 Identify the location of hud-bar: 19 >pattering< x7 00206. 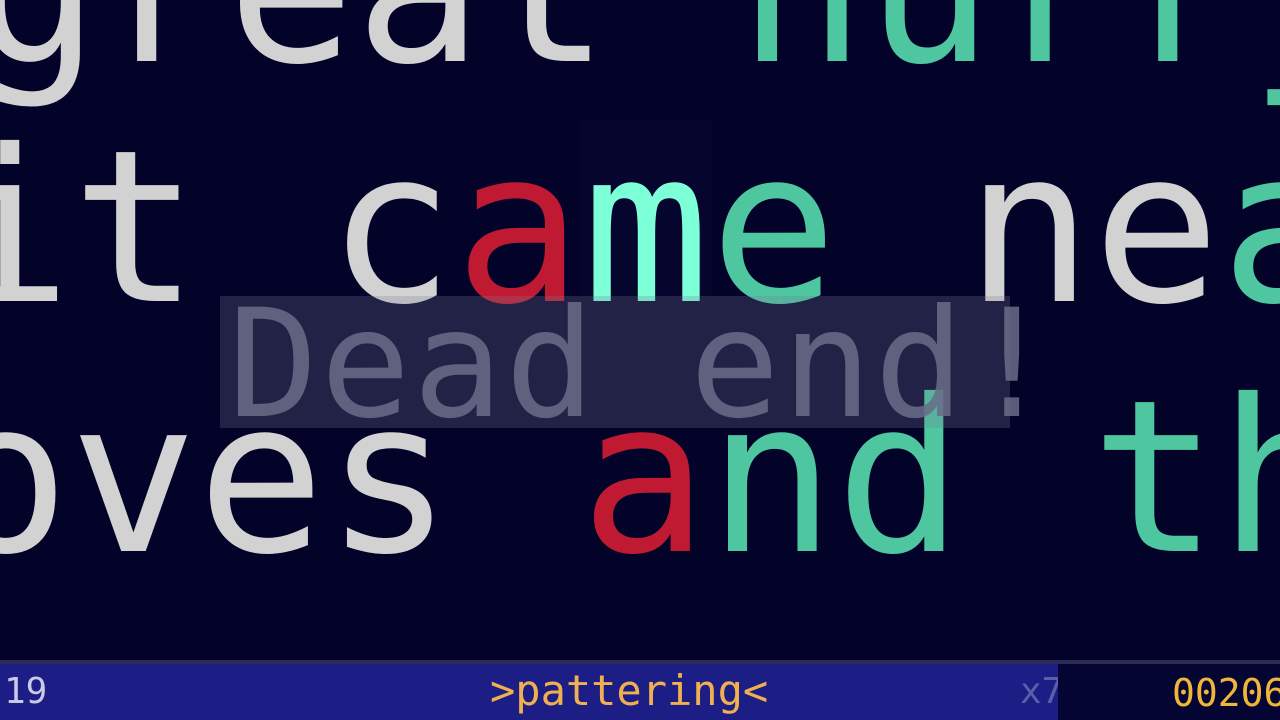
(640, 690).